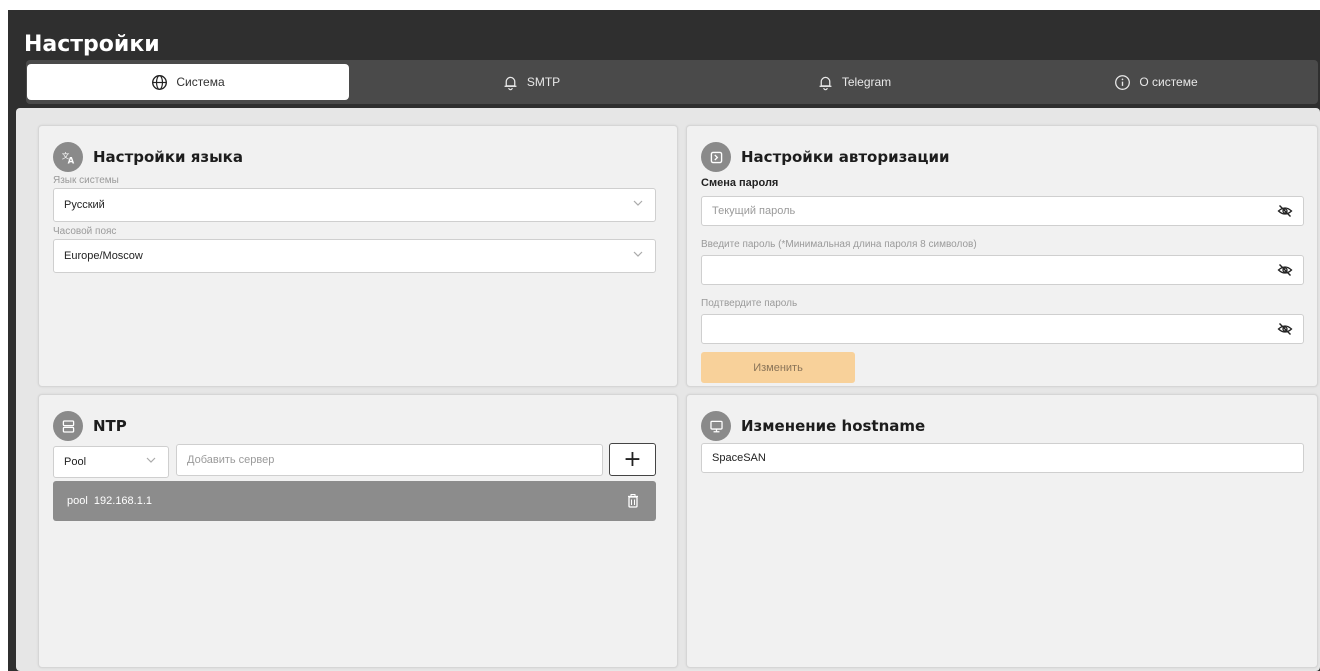  What do you see at coordinates (168, 157) in the screenshot?
I see `card-title: Настройки языка` at bounding box center [168, 157].